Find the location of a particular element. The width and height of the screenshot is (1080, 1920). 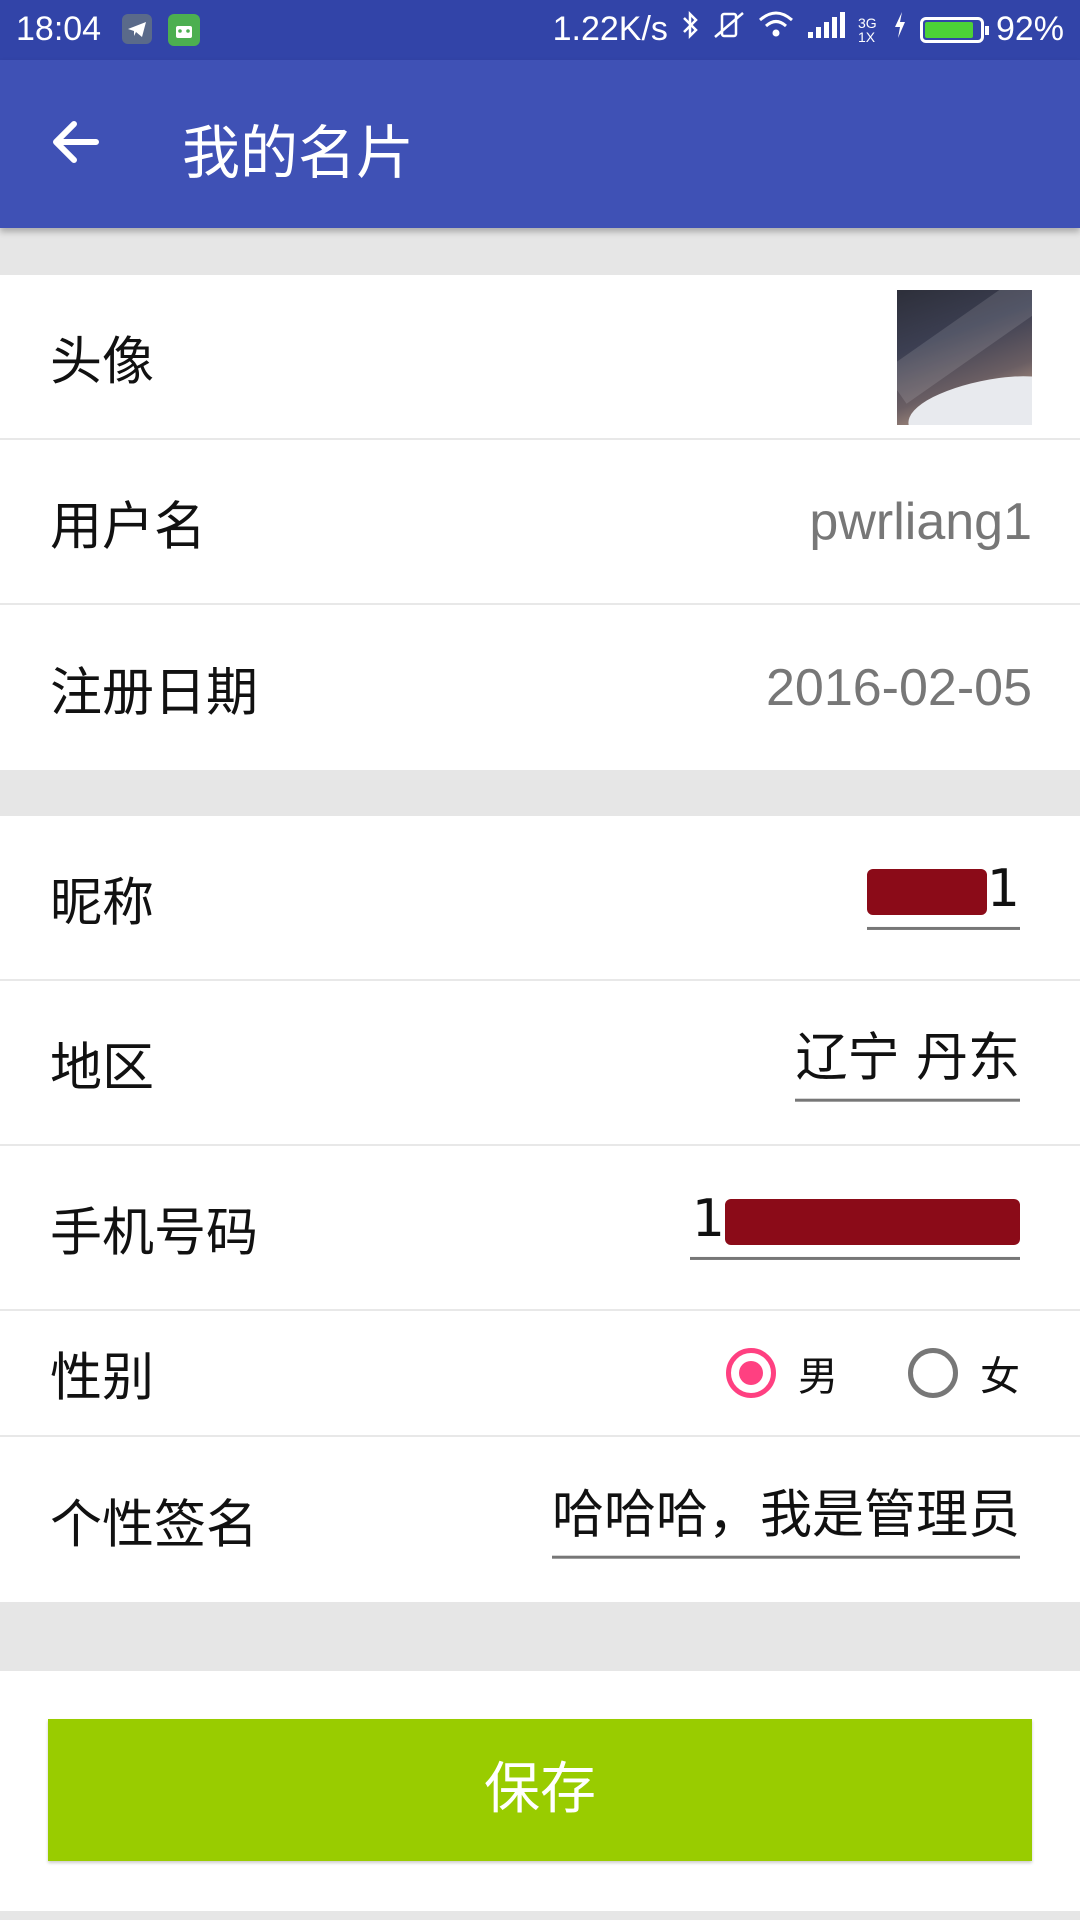

signal-icon is located at coordinates (826, 29).